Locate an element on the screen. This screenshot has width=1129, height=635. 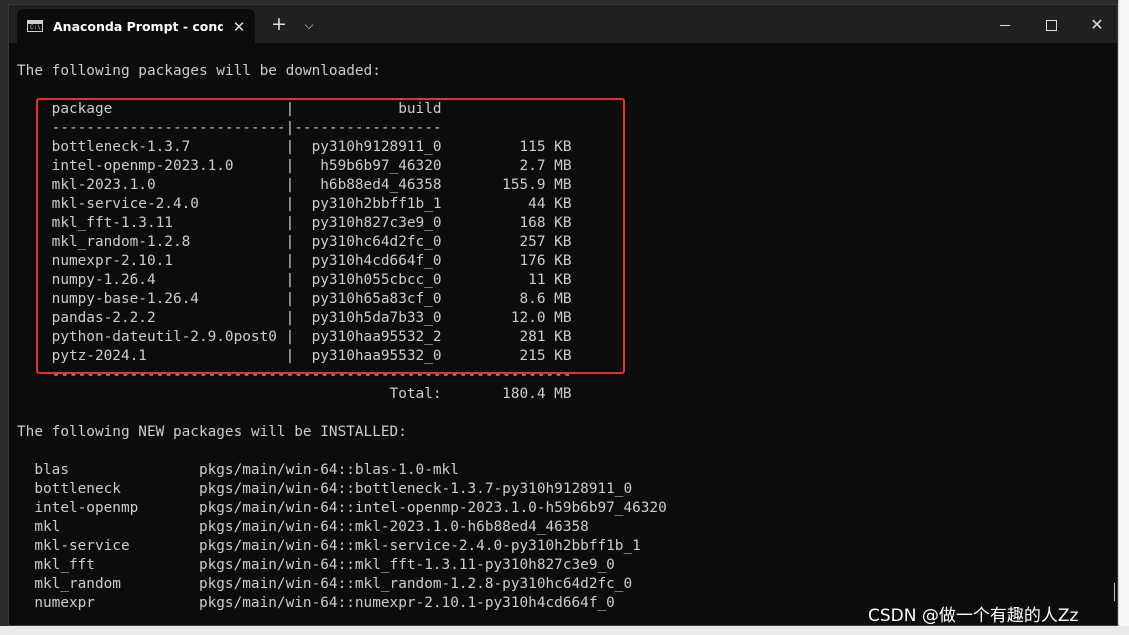
scrollbar-indicator is located at coordinates (1114, 592).